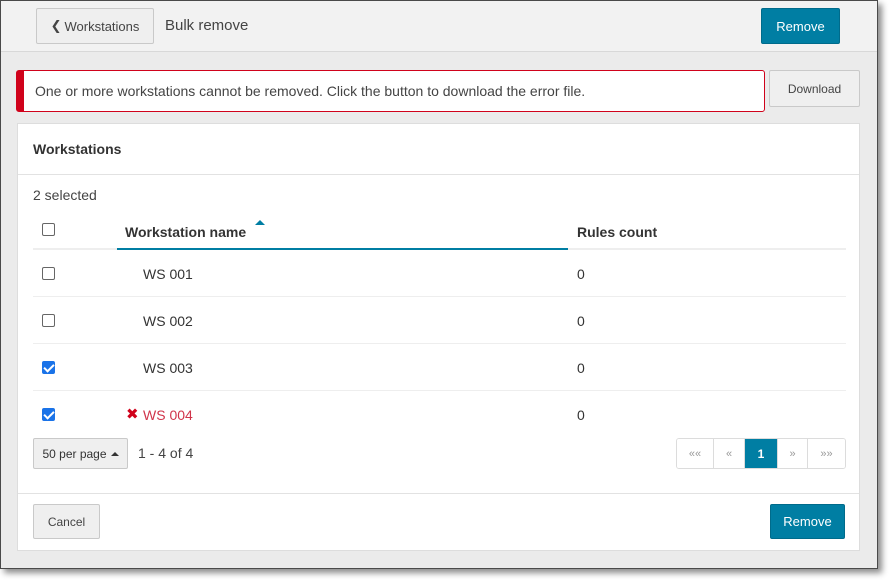 The image size is (889, 580). What do you see at coordinates (186, 232) in the screenshot?
I see `column-header-label: Workstation name` at bounding box center [186, 232].